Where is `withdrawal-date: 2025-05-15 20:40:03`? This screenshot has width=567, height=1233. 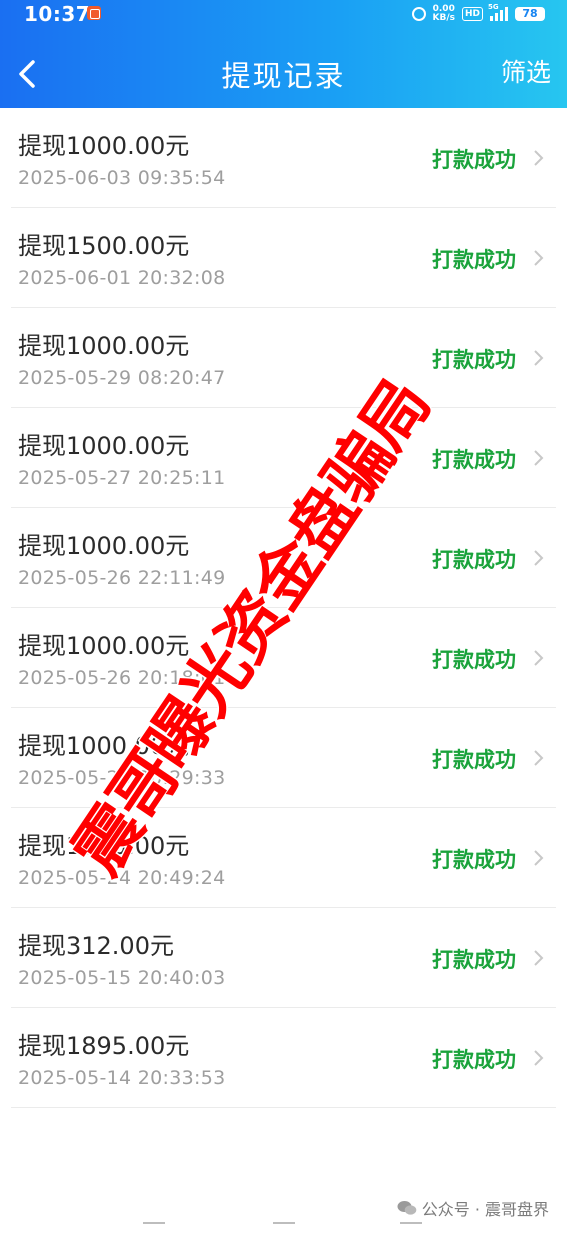 withdrawal-date: 2025-05-15 20:40:03 is located at coordinates (122, 978).